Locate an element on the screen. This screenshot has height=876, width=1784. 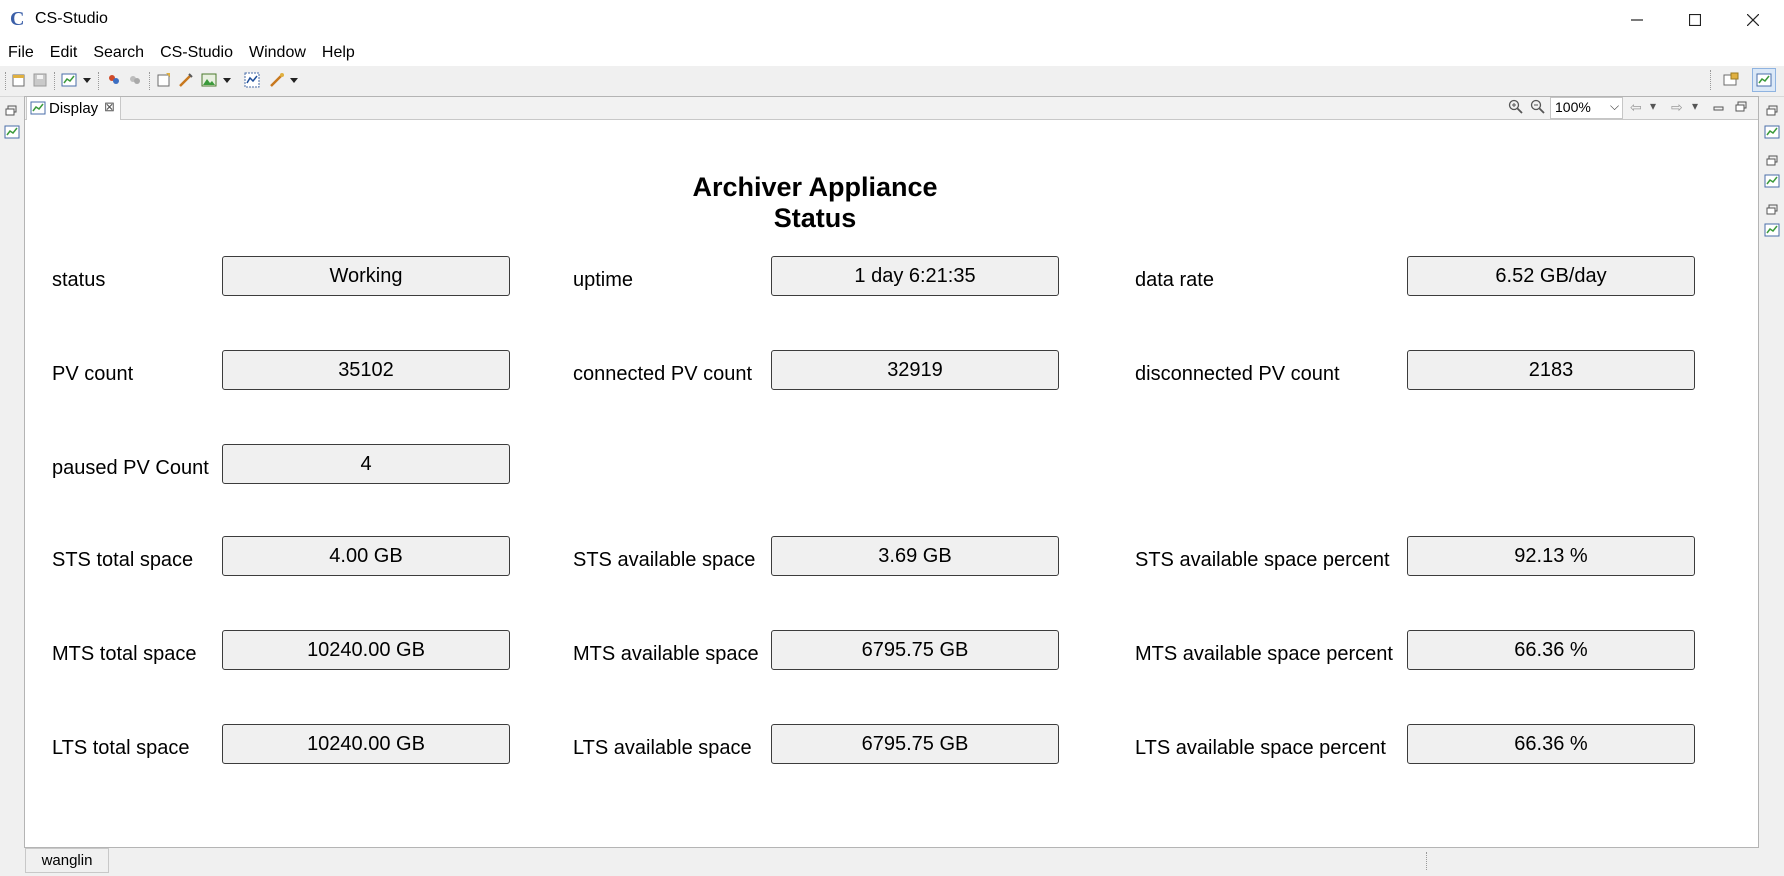
left-minimized-view-button is located at coordinates (12, 132).